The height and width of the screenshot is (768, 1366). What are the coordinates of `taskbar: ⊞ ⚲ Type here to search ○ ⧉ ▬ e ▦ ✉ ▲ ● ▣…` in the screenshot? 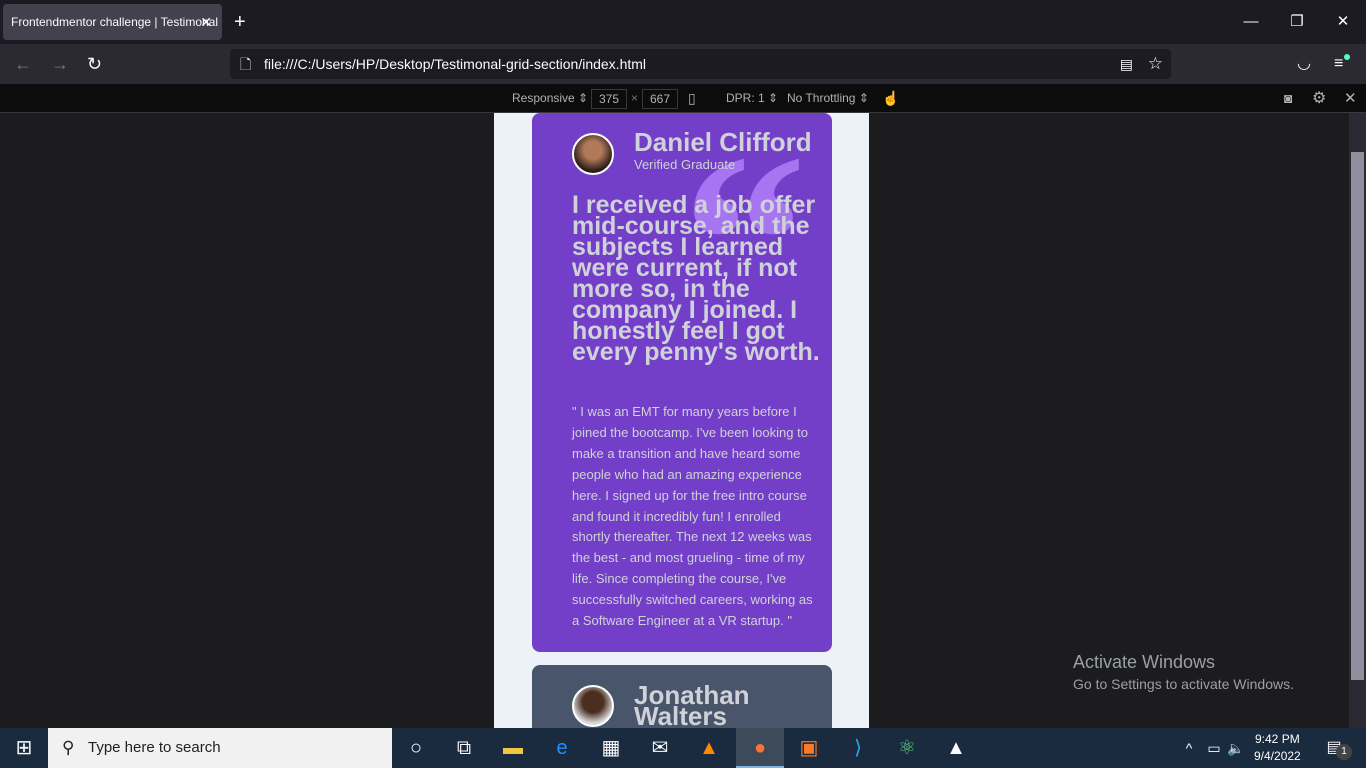 It's located at (683, 748).